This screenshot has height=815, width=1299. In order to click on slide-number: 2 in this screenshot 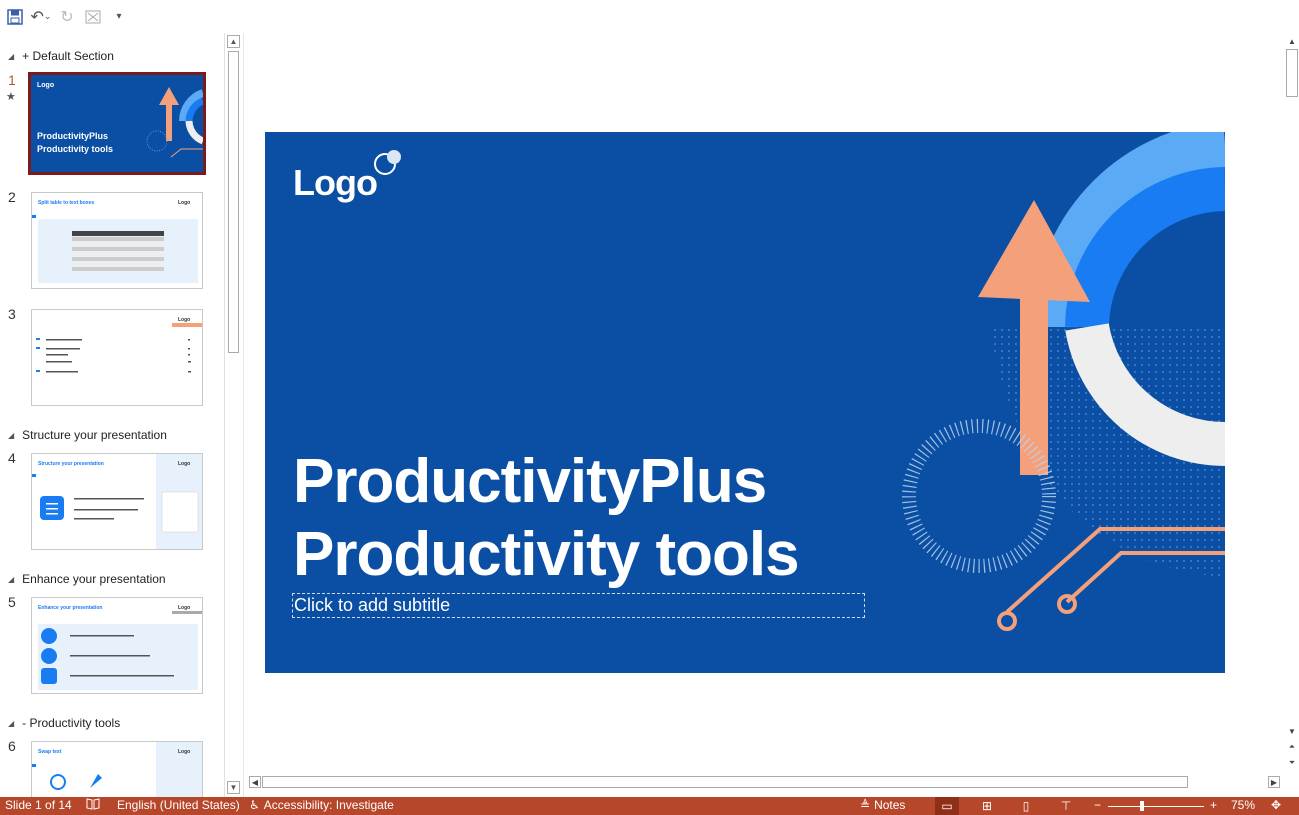, I will do `click(12, 197)`.